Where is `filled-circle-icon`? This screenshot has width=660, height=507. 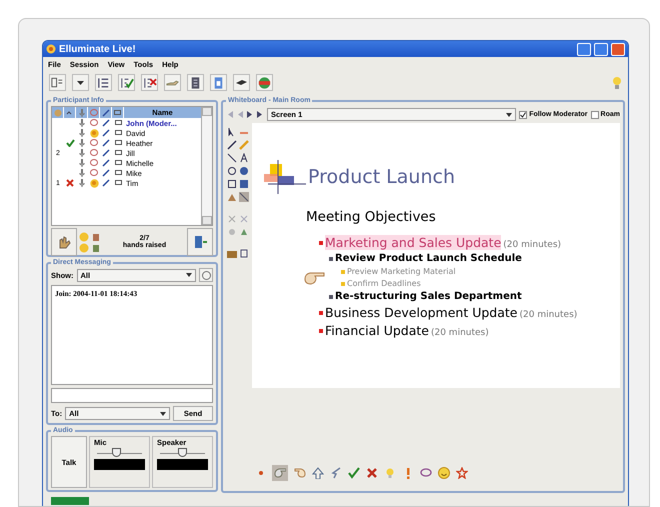 filled-circle-icon is located at coordinates (244, 171).